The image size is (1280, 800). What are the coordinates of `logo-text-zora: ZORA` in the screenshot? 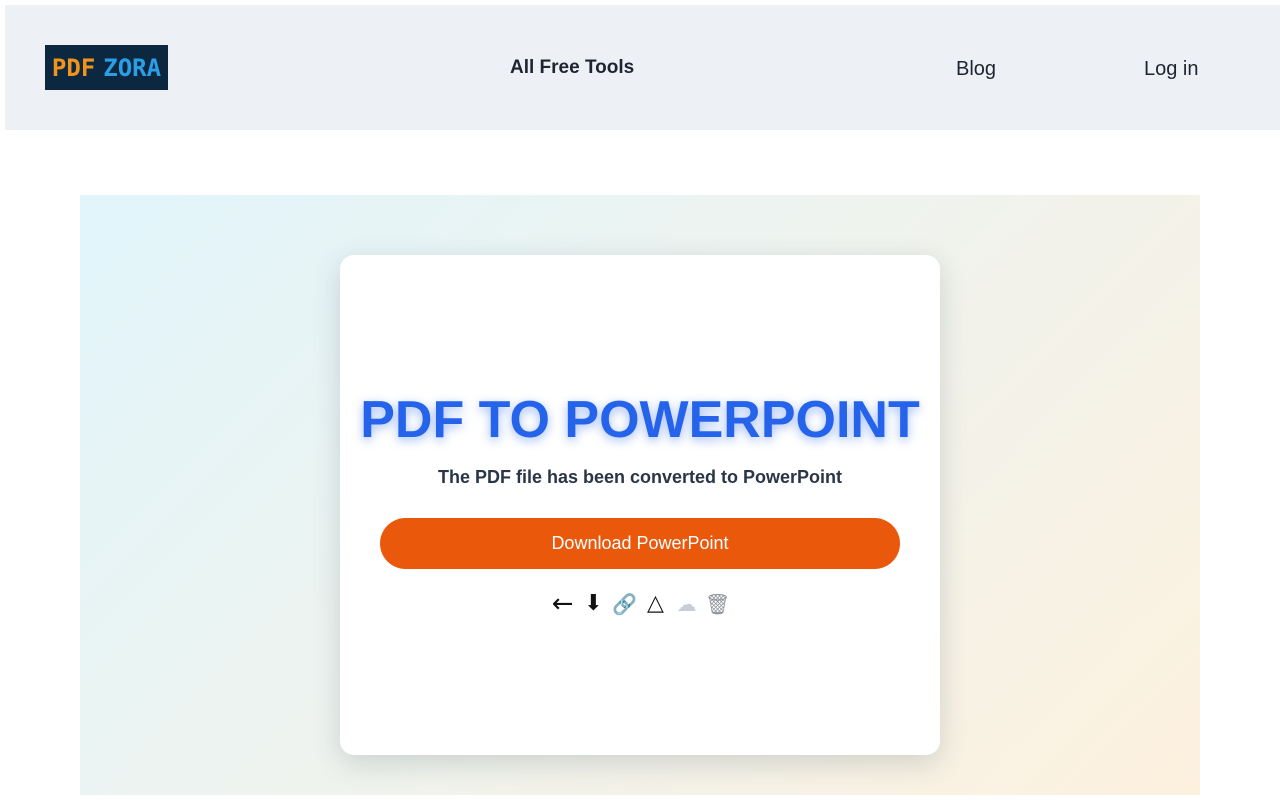 It's located at (132, 67).